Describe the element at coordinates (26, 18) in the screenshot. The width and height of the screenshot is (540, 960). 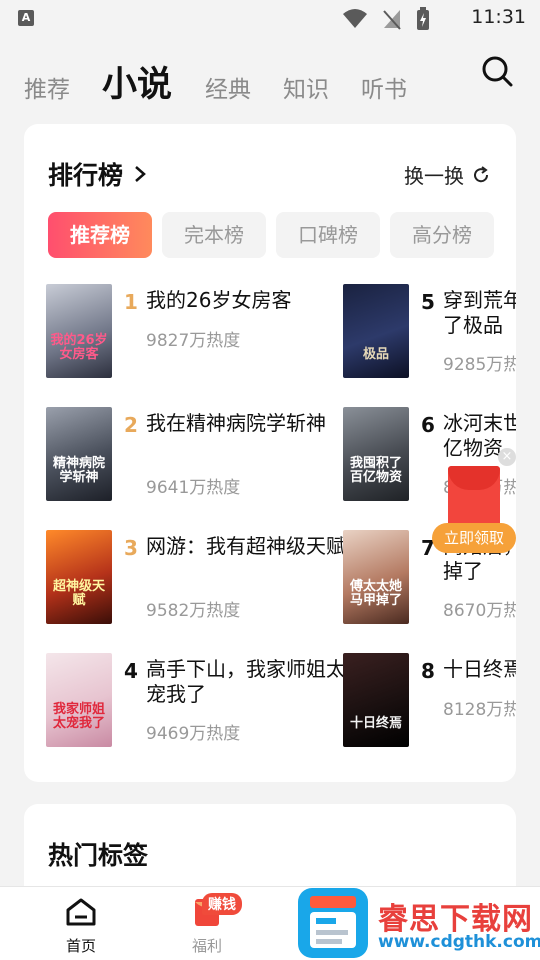
I see `app-notification-icon: A` at that location.